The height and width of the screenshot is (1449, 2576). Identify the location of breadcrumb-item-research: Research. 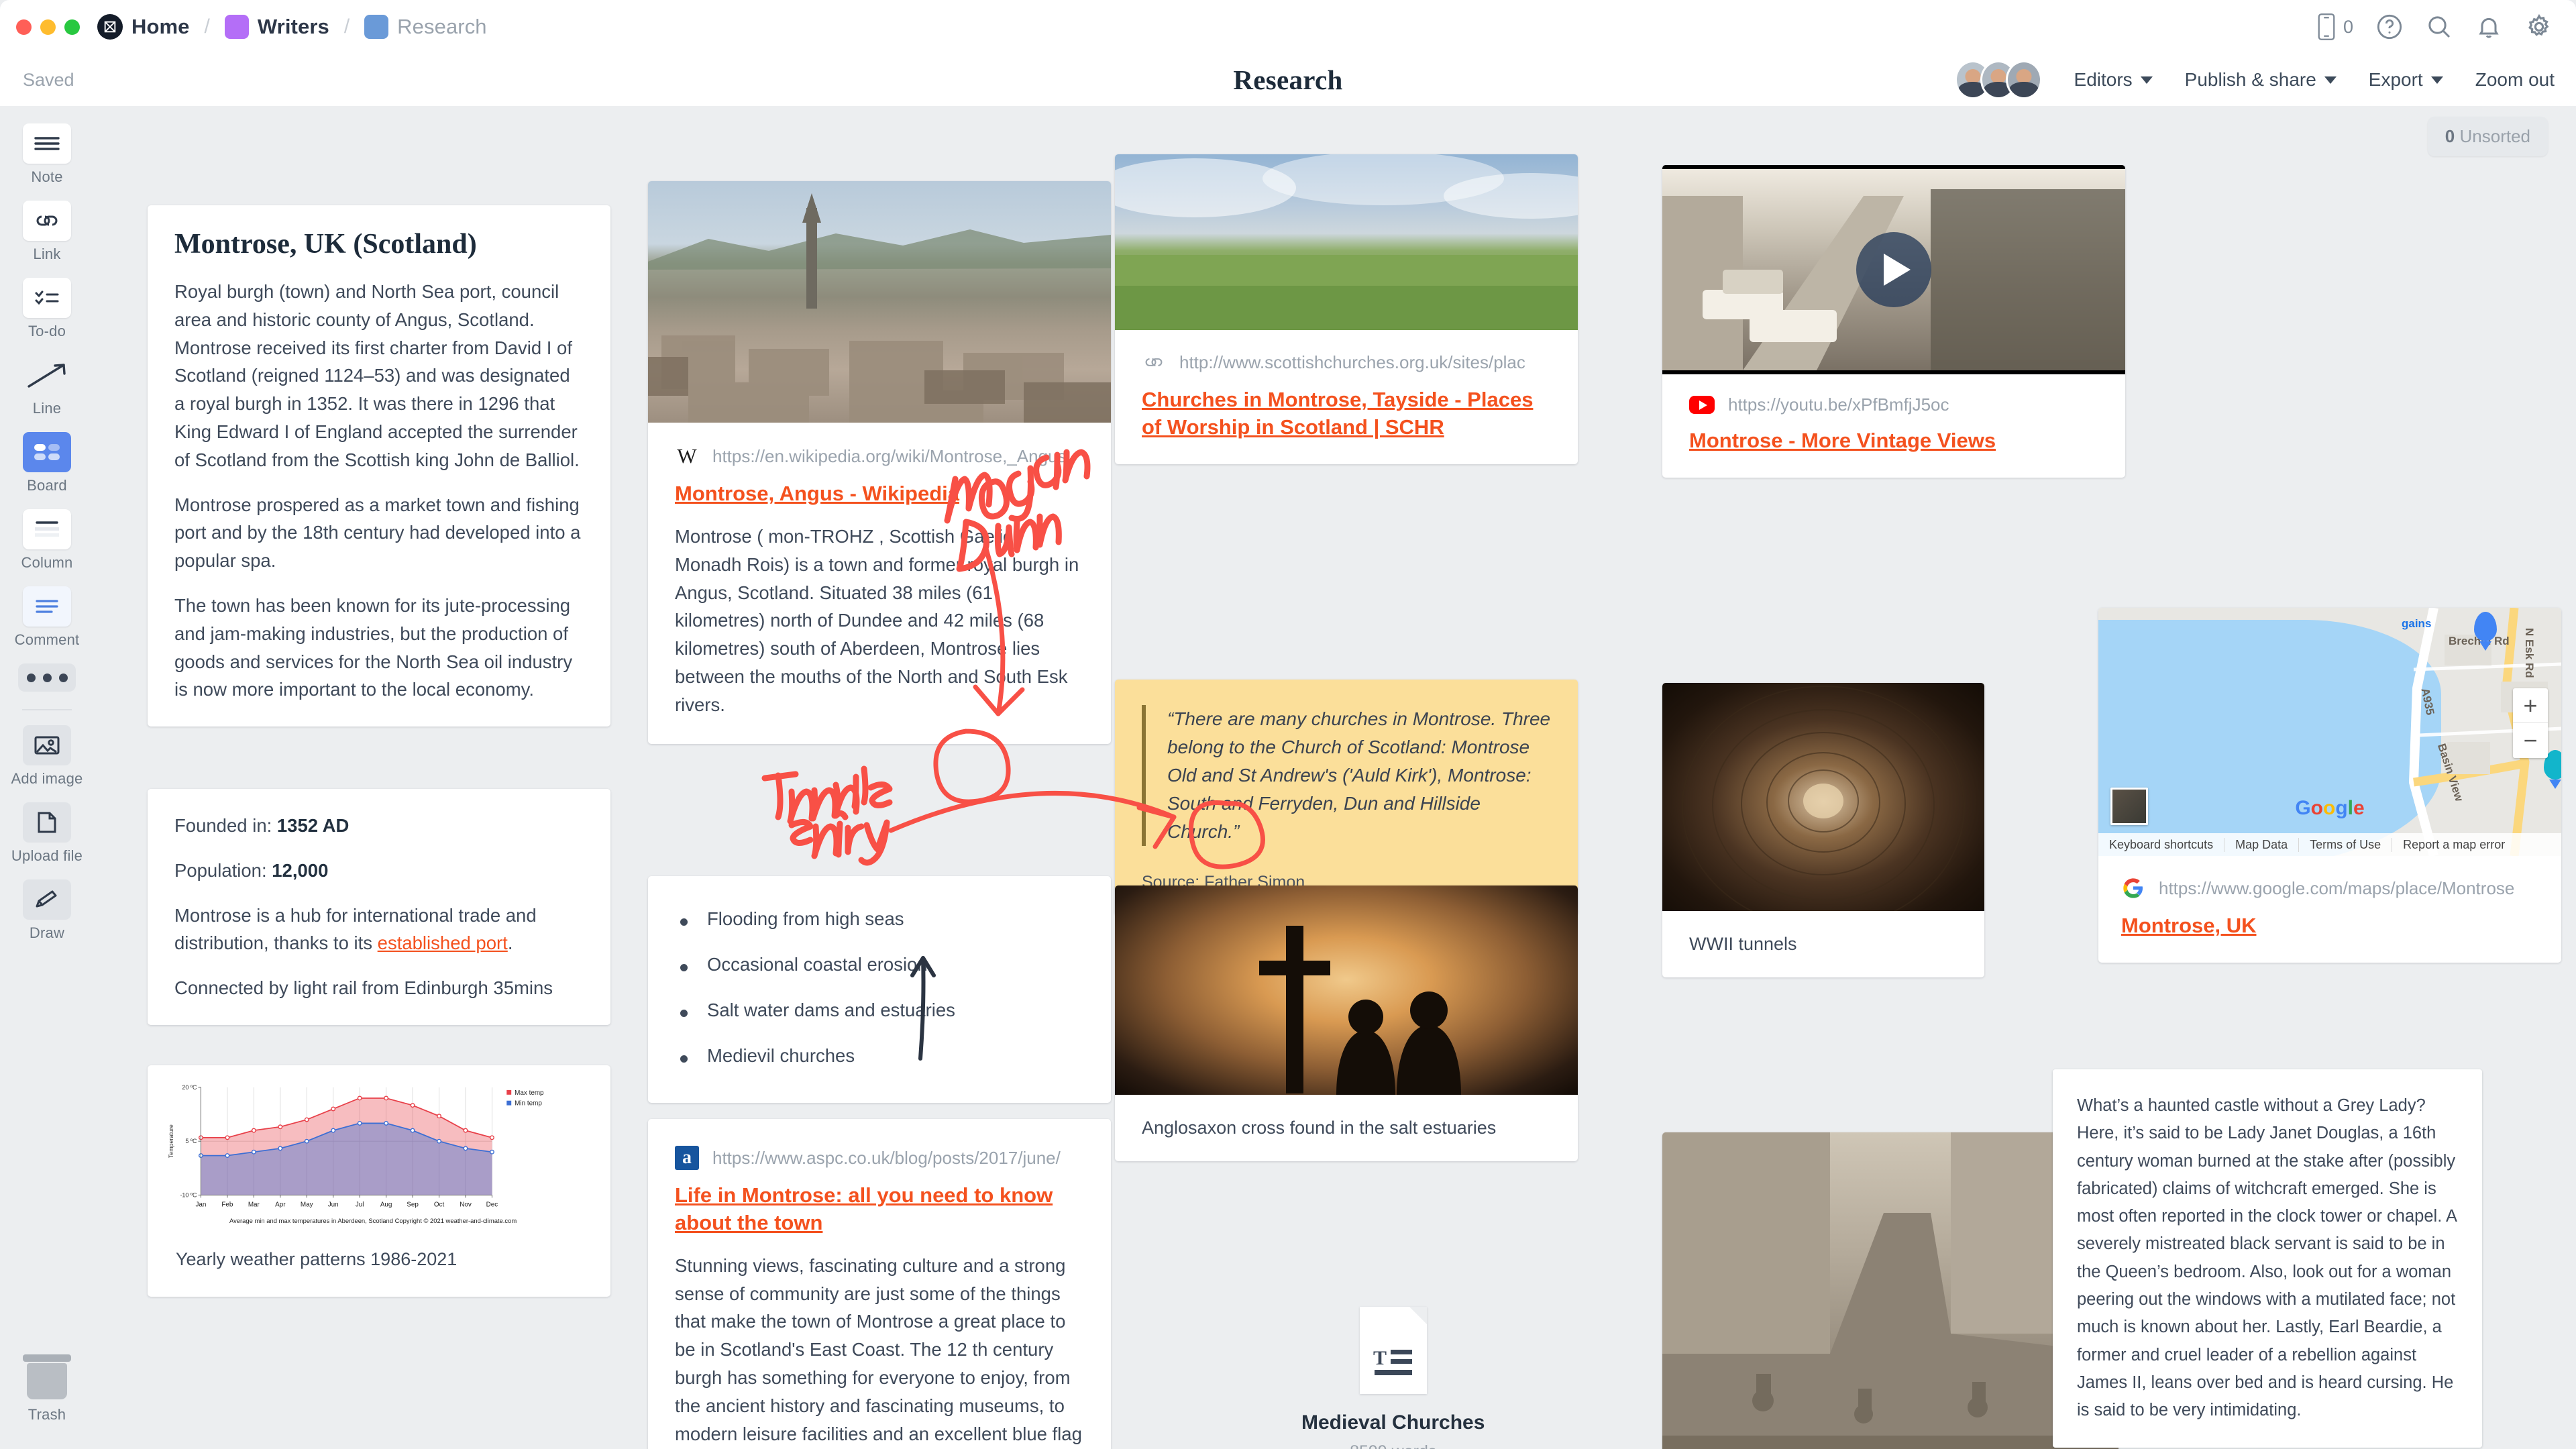
(425, 27).